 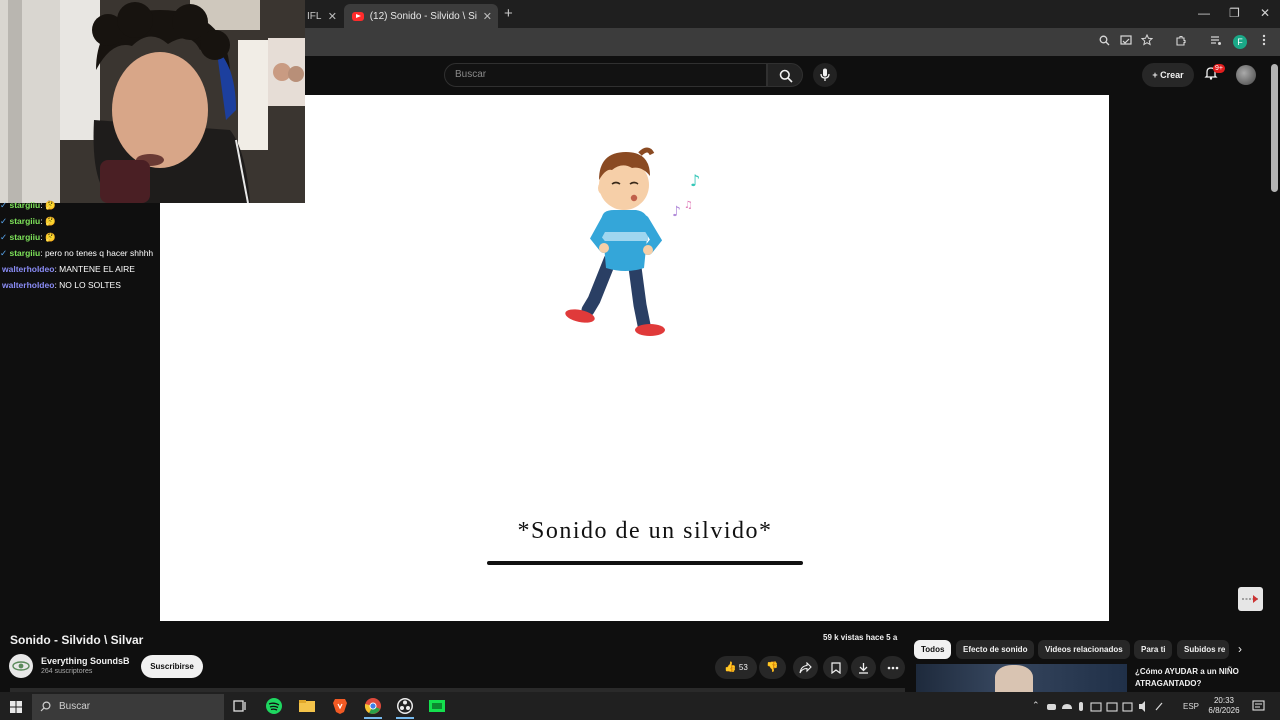 What do you see at coordinates (1153, 649) in the screenshot?
I see `chip-para-ti: Para ti` at bounding box center [1153, 649].